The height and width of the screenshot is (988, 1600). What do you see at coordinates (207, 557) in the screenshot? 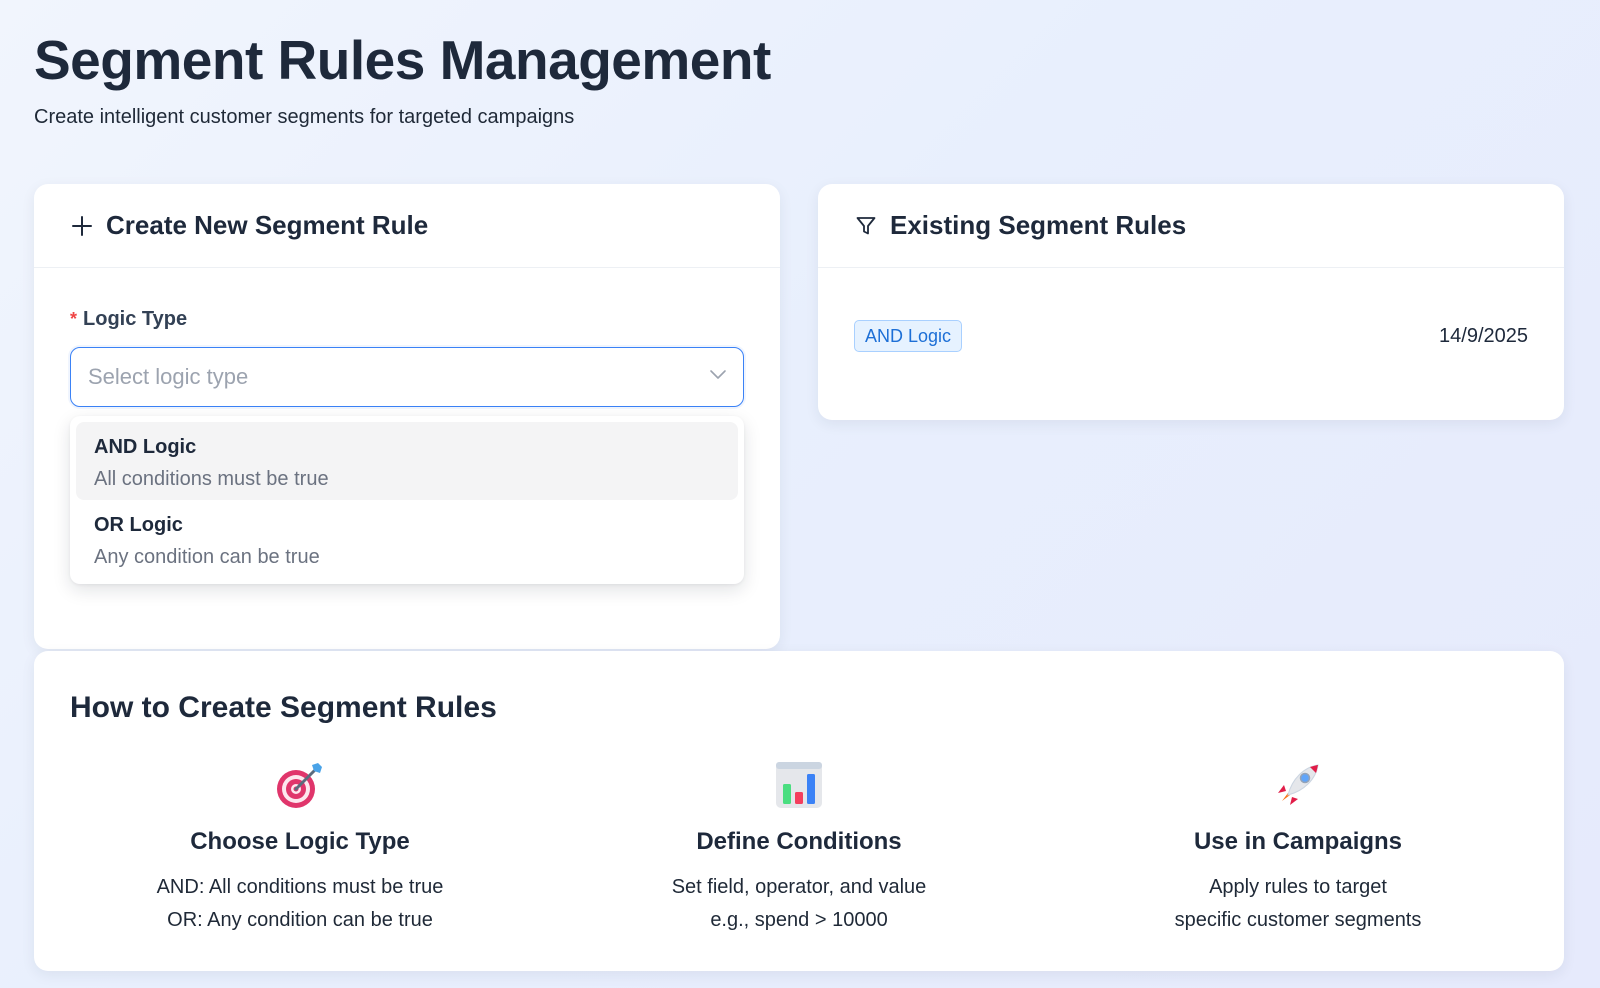
I see `option-description: Any condition can be true` at bounding box center [207, 557].